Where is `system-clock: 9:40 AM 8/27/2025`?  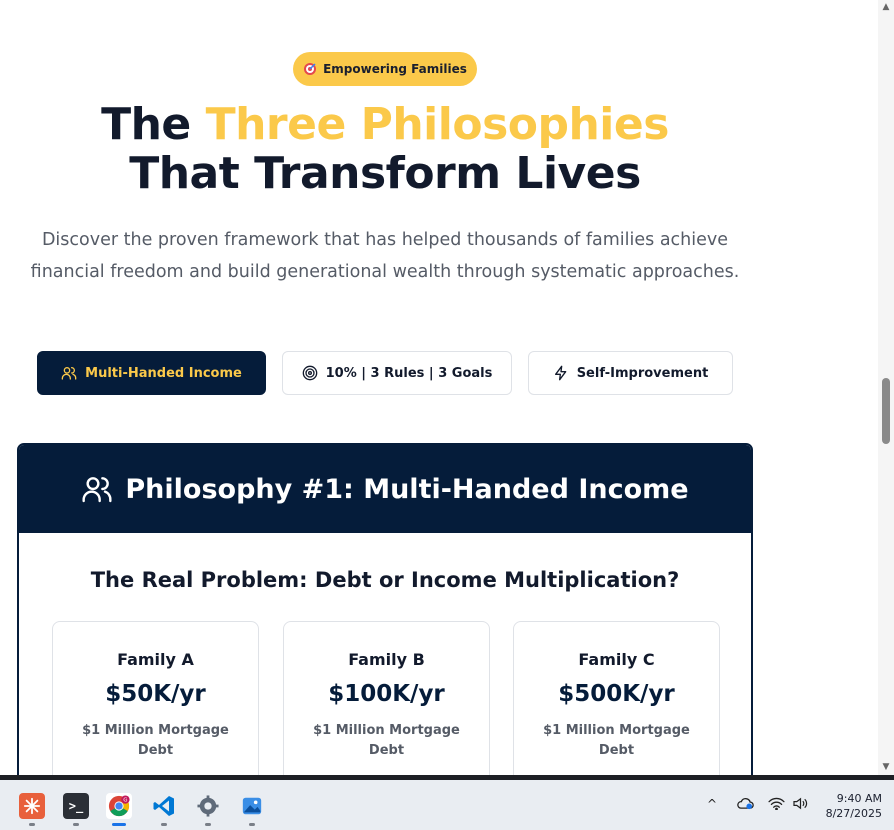 system-clock: 9:40 AM 8/27/2025 is located at coordinates (847, 806).